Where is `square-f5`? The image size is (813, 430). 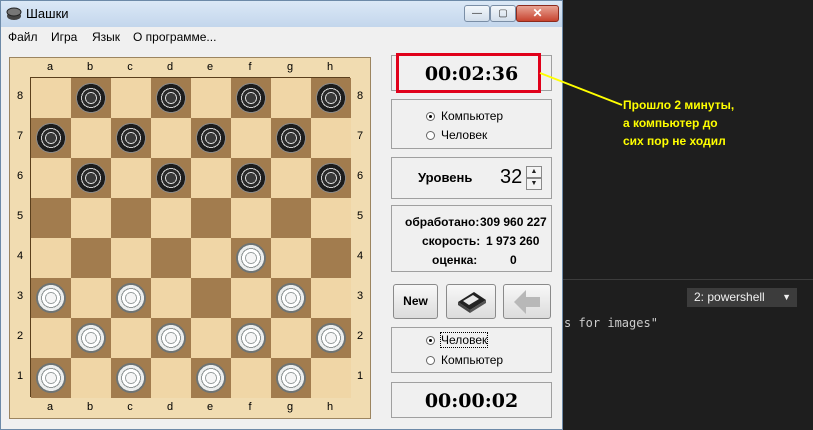
square-f5 is located at coordinates (251, 218).